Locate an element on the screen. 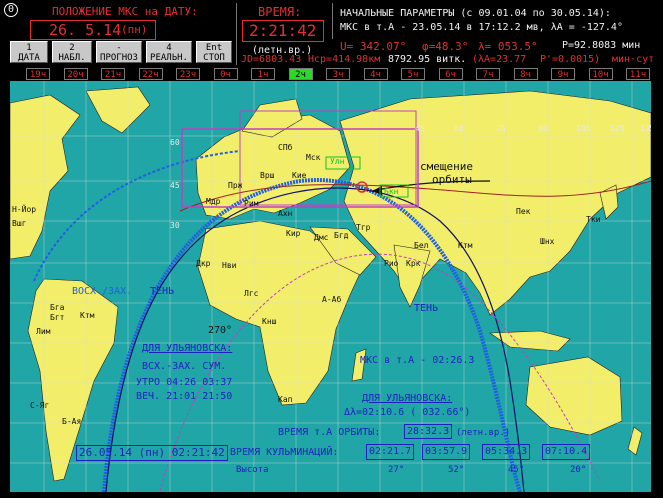  u-value: U= 342.07° is located at coordinates (373, 46).